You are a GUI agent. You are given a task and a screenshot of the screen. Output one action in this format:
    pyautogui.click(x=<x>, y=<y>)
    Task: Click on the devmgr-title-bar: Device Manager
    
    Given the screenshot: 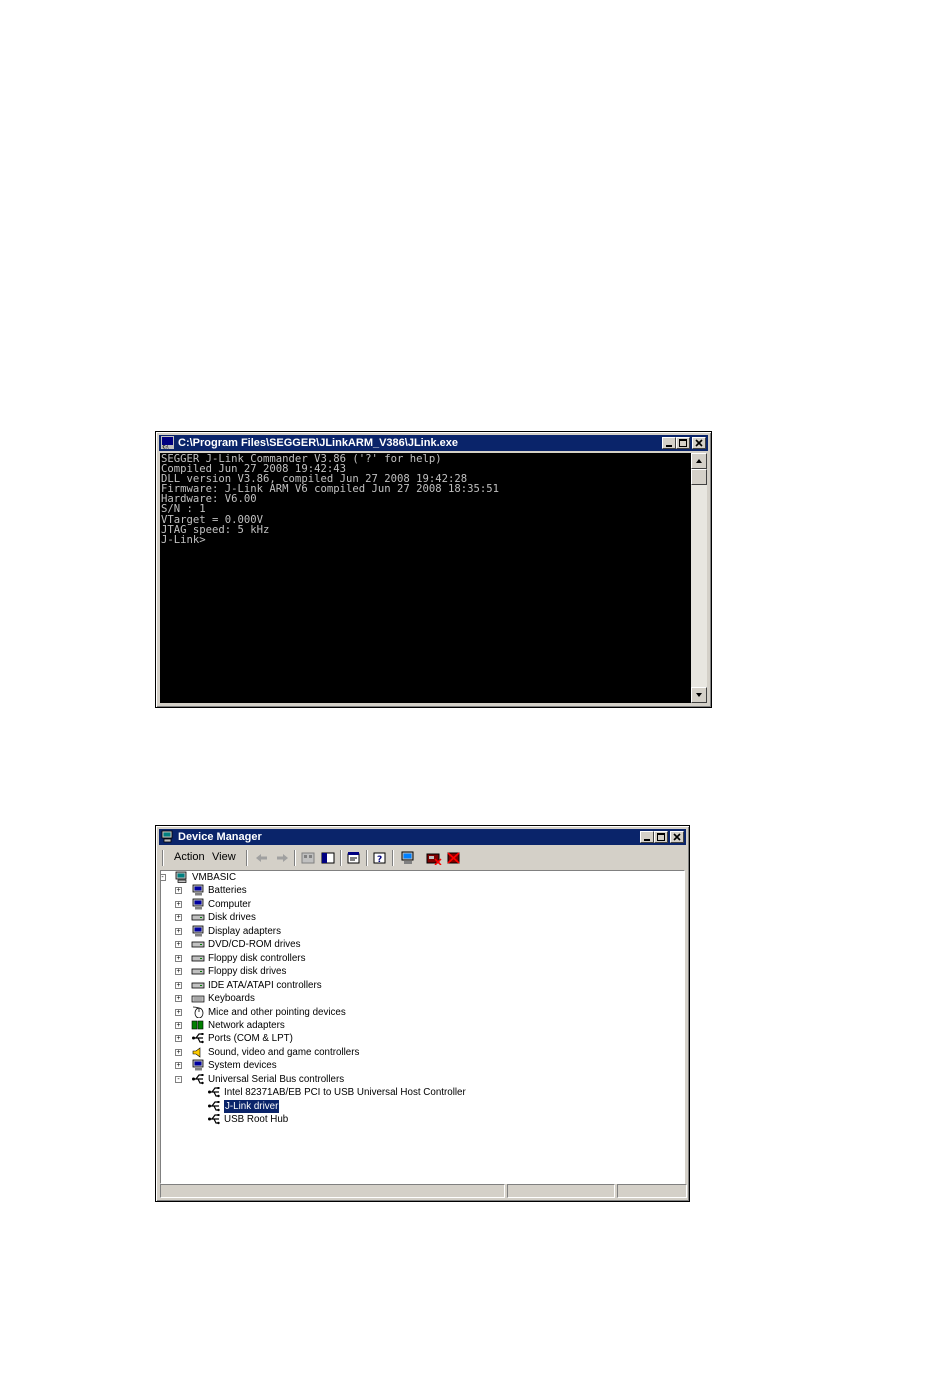 What is the action you would take?
    pyautogui.click(x=422, y=837)
    